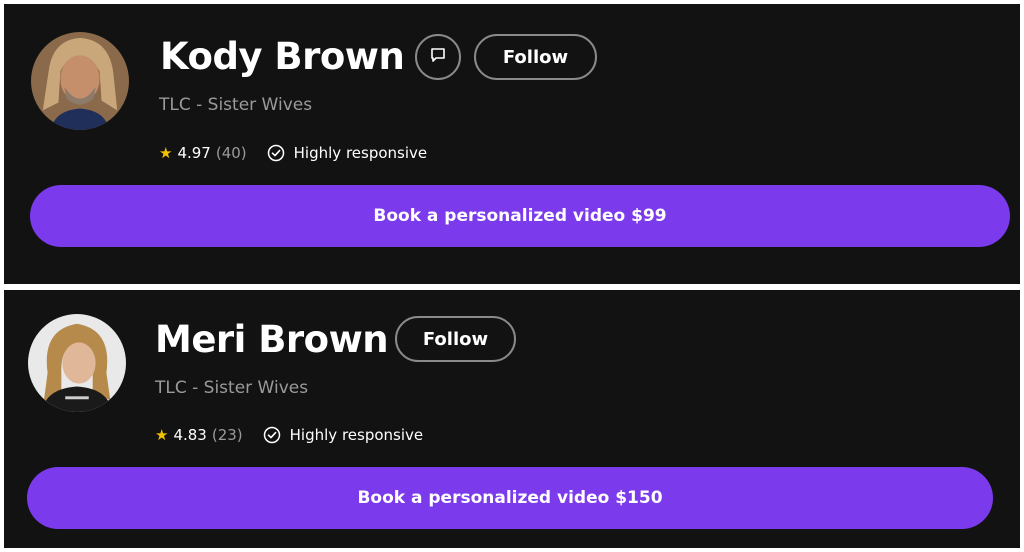 Image resolution: width=1024 pixels, height=552 pixels. Describe the element at coordinates (520, 216) in the screenshot. I see `book-video-button: Book a personalized video $99` at that location.